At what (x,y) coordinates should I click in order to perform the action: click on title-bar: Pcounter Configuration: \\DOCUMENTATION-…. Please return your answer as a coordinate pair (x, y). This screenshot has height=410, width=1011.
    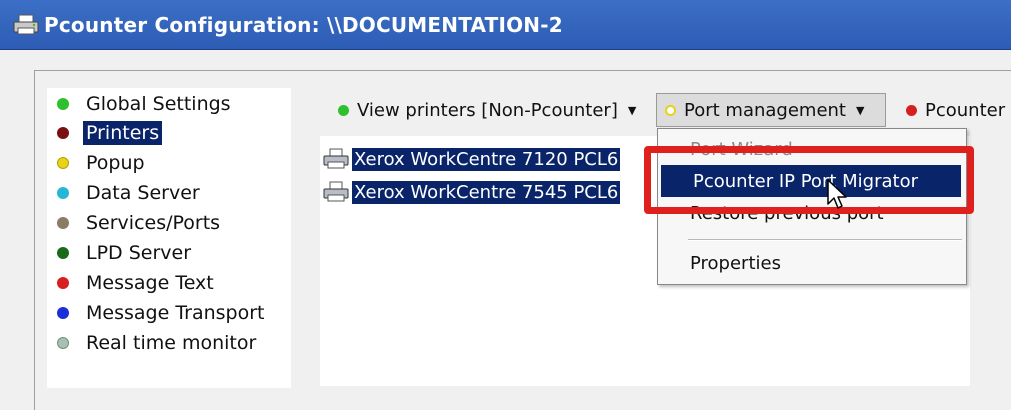
    Looking at the image, I should click on (505, 25).